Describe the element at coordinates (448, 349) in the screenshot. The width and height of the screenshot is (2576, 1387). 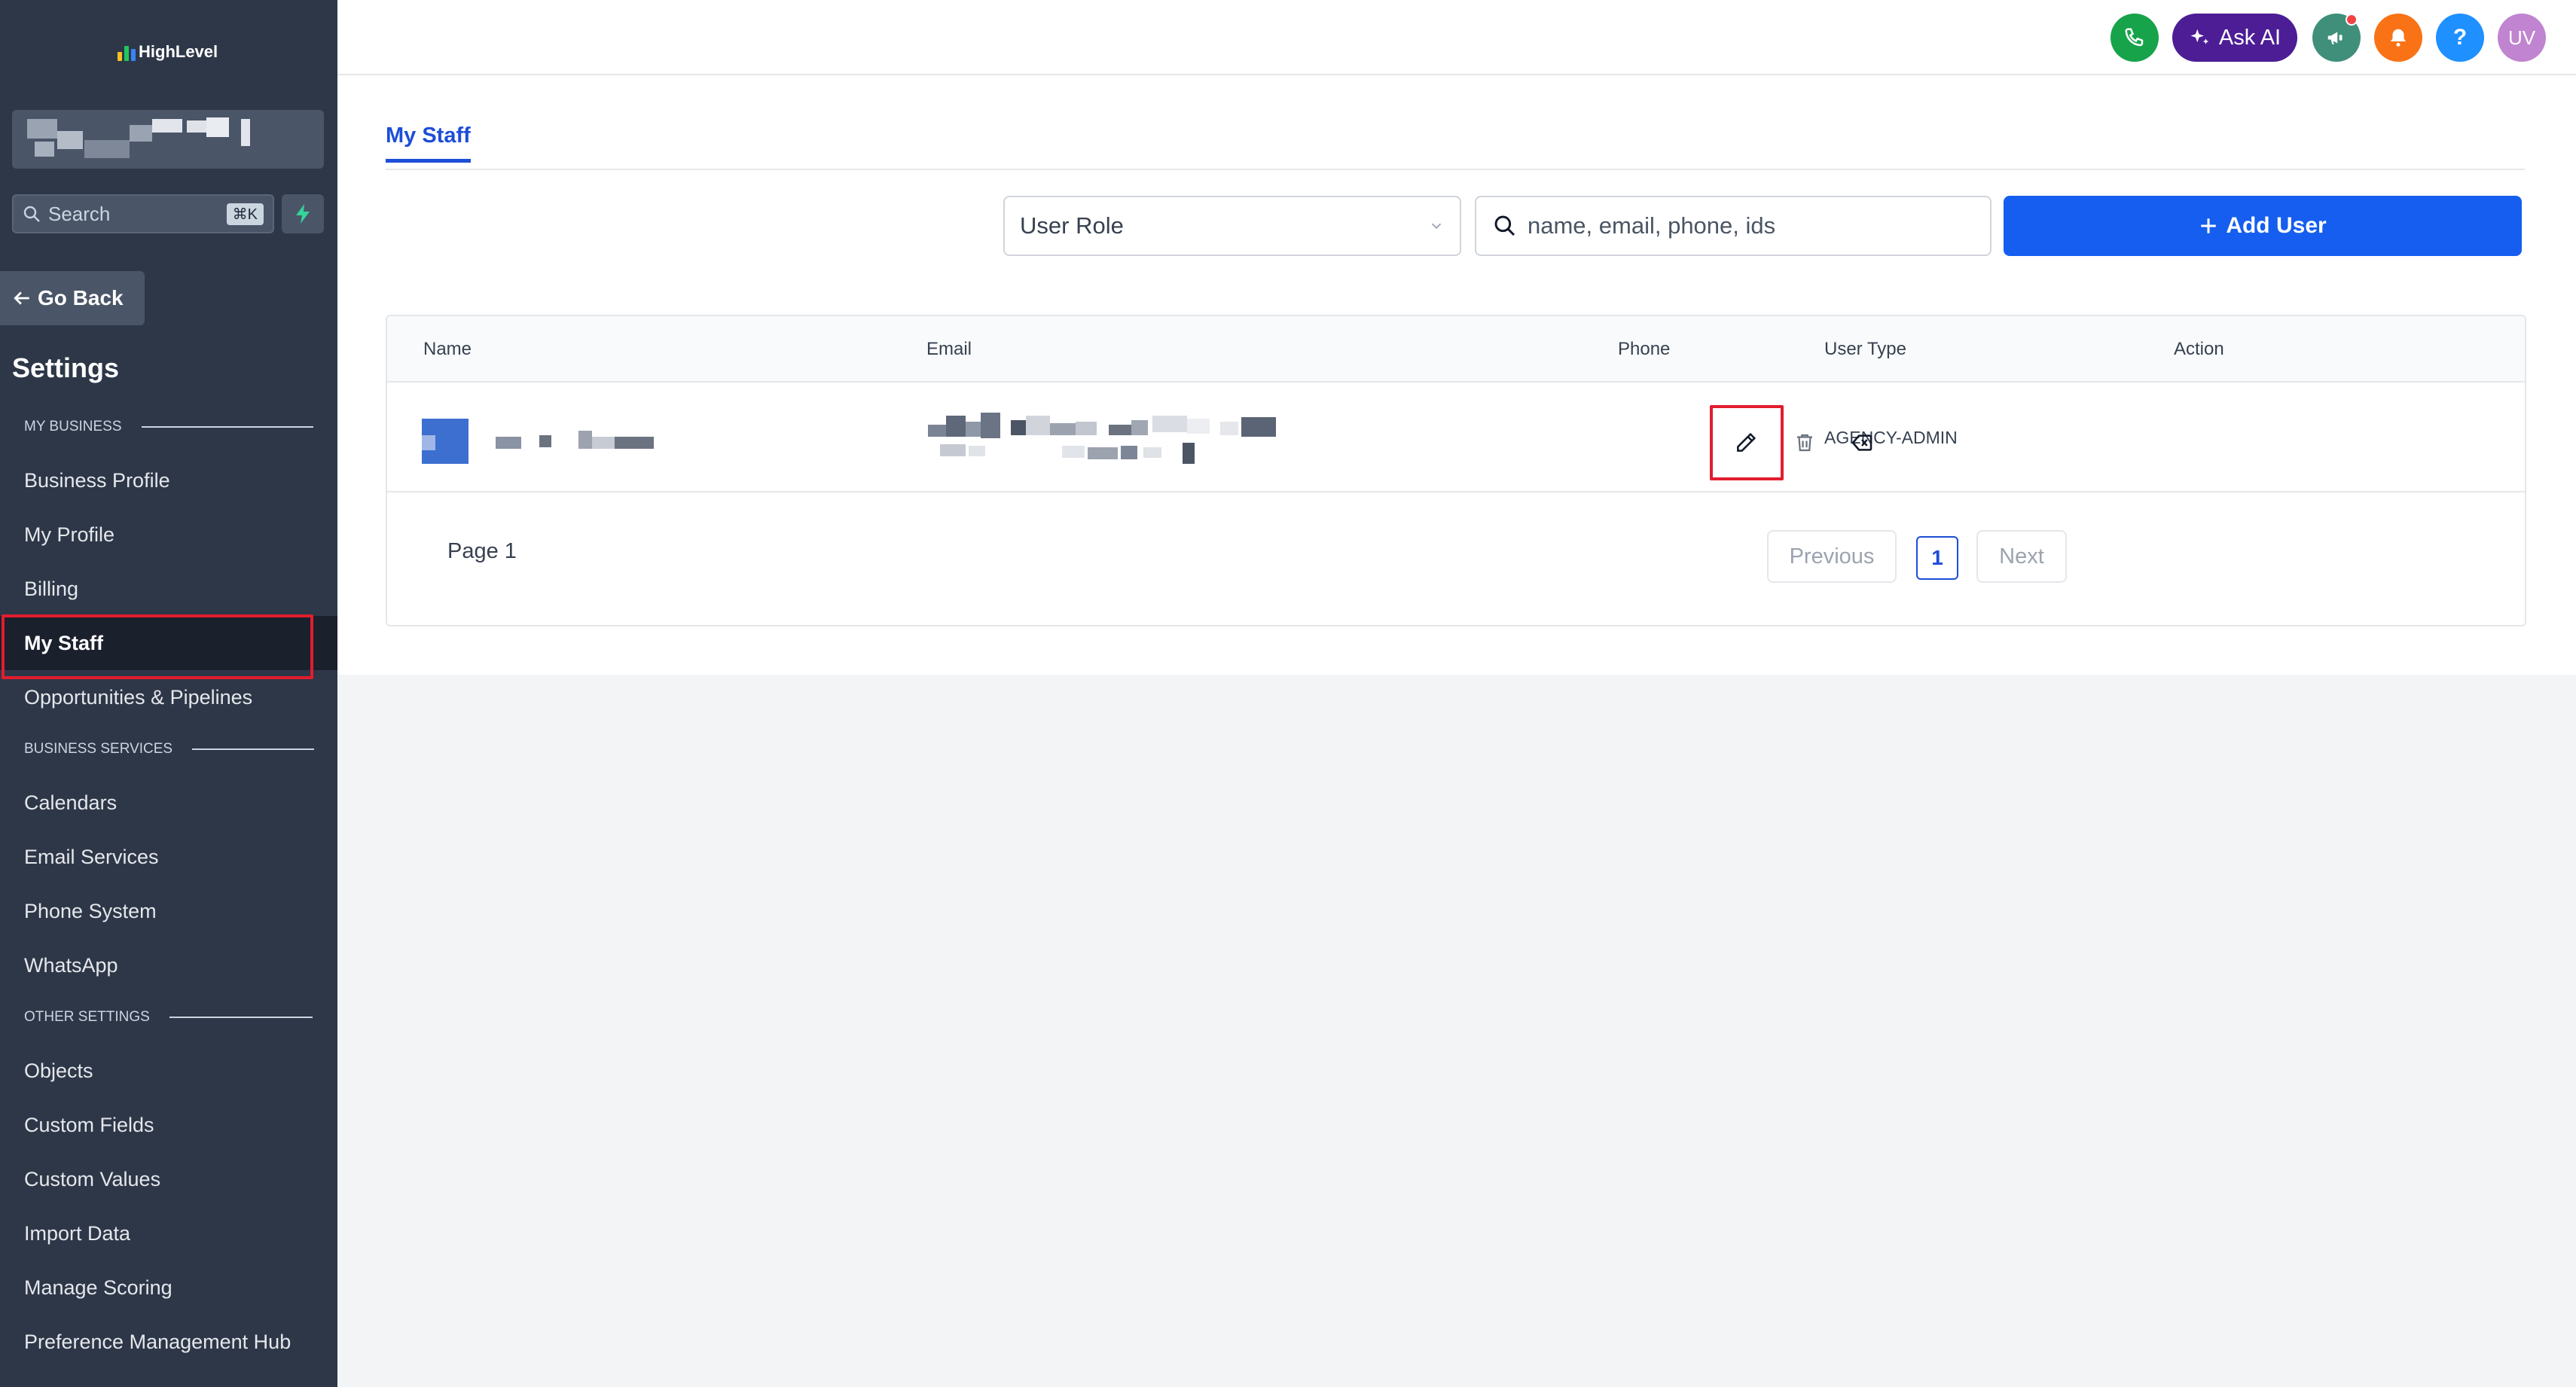
I see `column-header-name: Name` at that location.